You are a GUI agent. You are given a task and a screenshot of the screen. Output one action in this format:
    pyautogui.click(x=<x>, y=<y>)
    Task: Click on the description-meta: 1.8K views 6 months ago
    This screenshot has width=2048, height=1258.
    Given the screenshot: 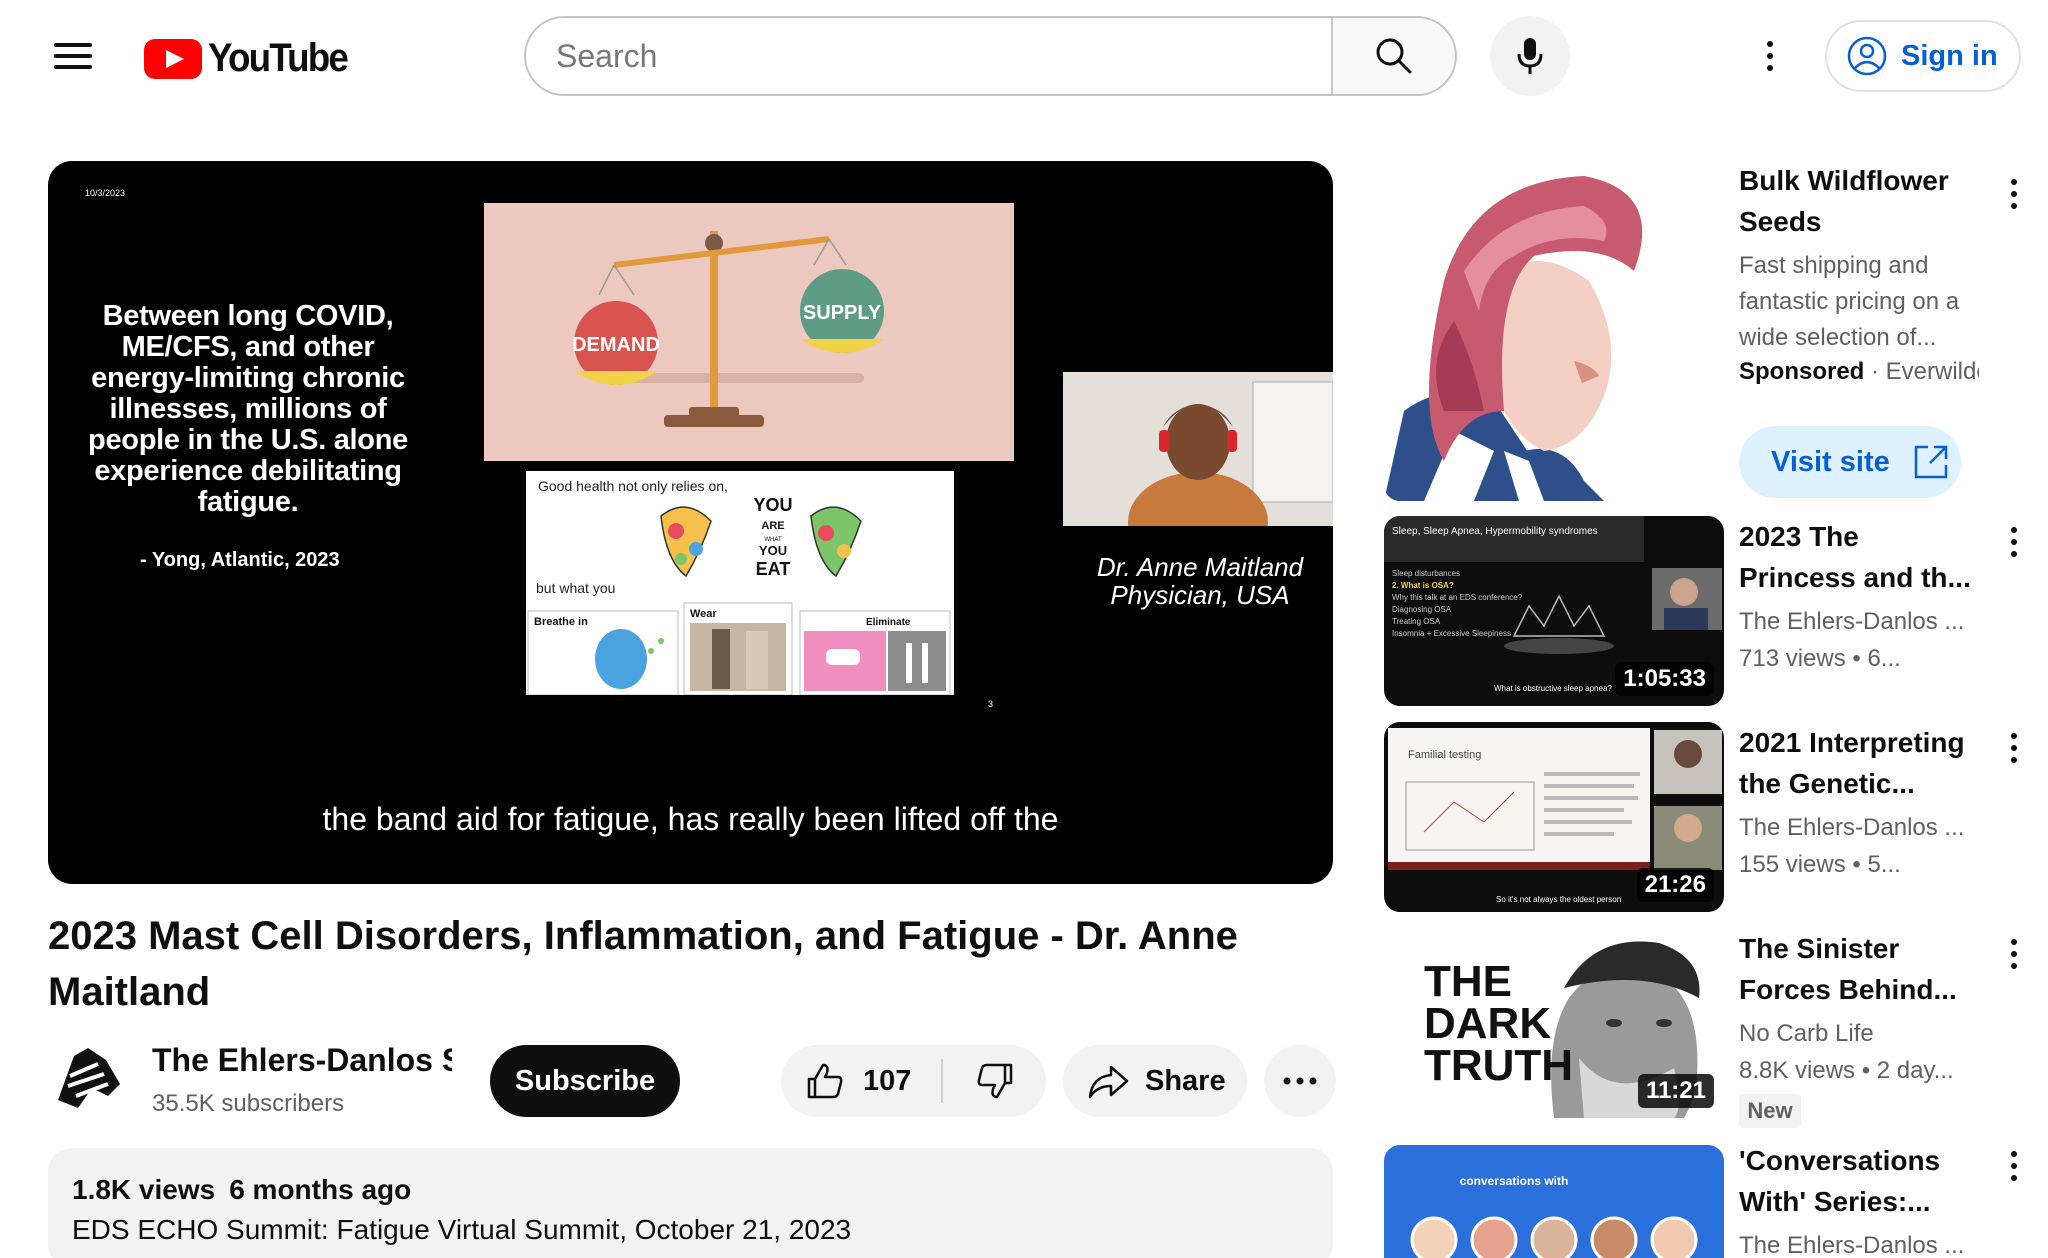 What is the action you would take?
    pyautogui.click(x=248, y=1190)
    